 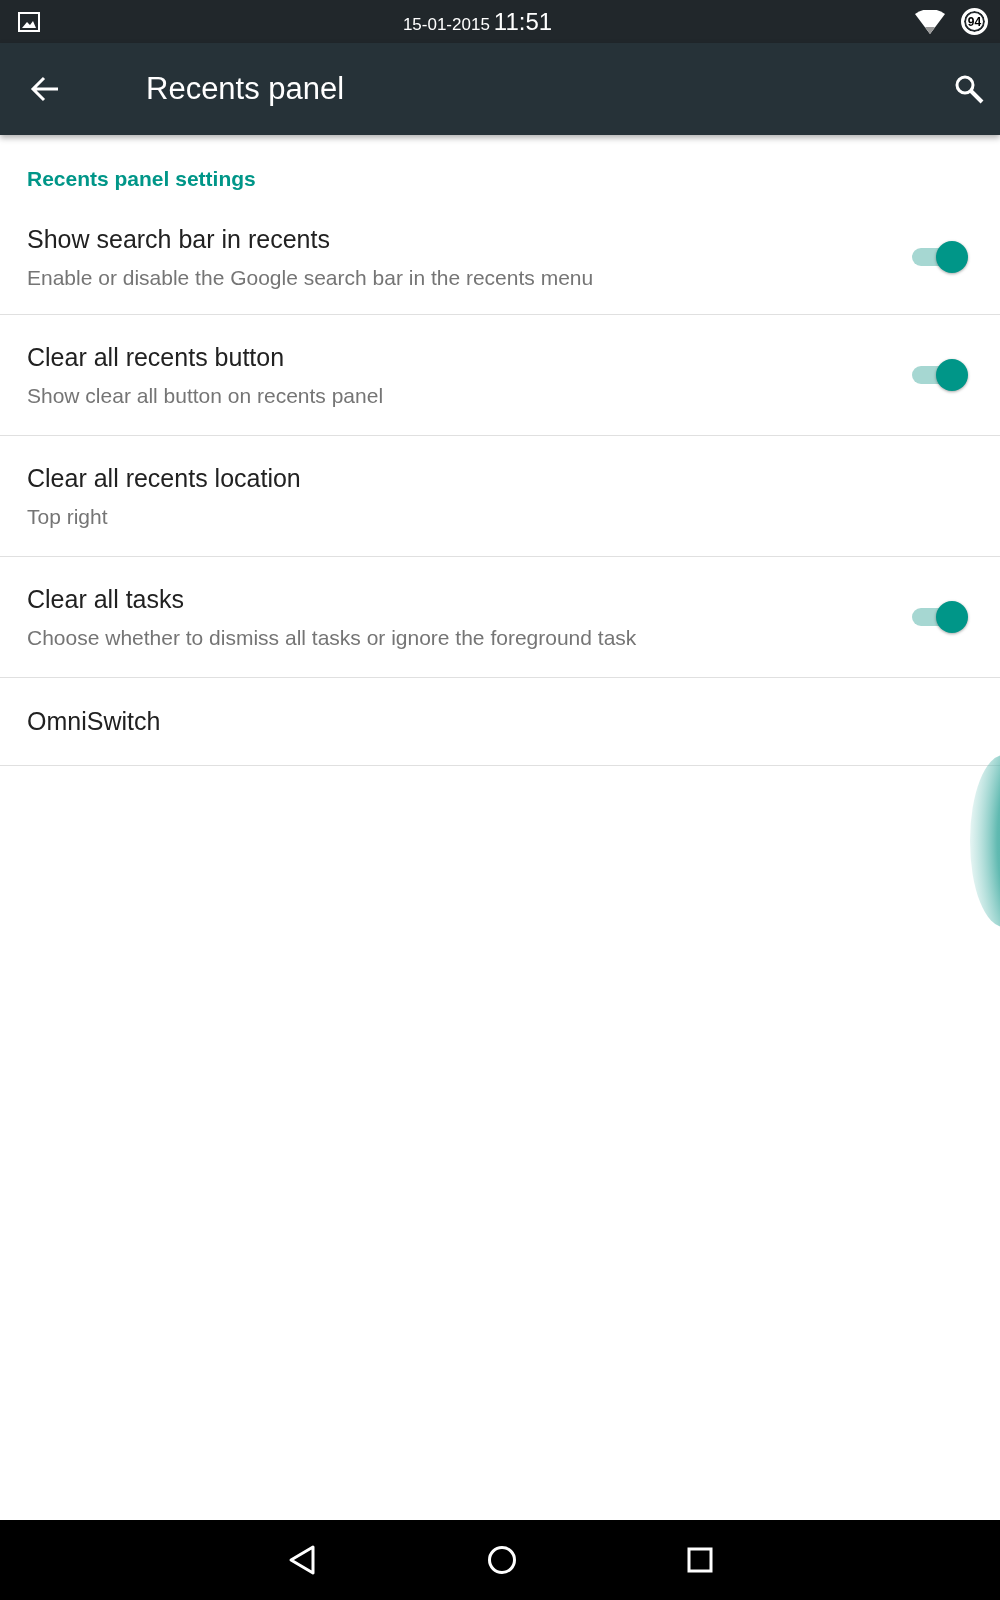 What do you see at coordinates (700, 1560) in the screenshot?
I see `recents-icon` at bounding box center [700, 1560].